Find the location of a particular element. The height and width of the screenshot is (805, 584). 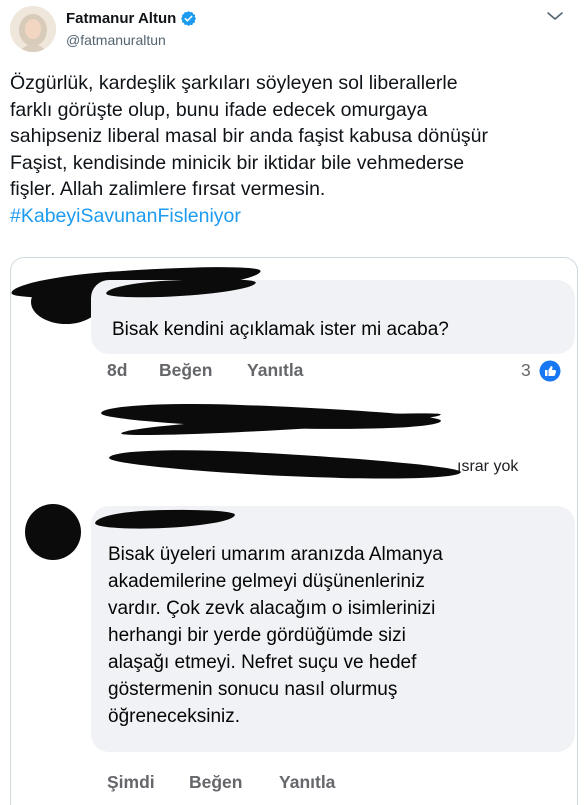

like-reaction-icon is located at coordinates (550, 371).